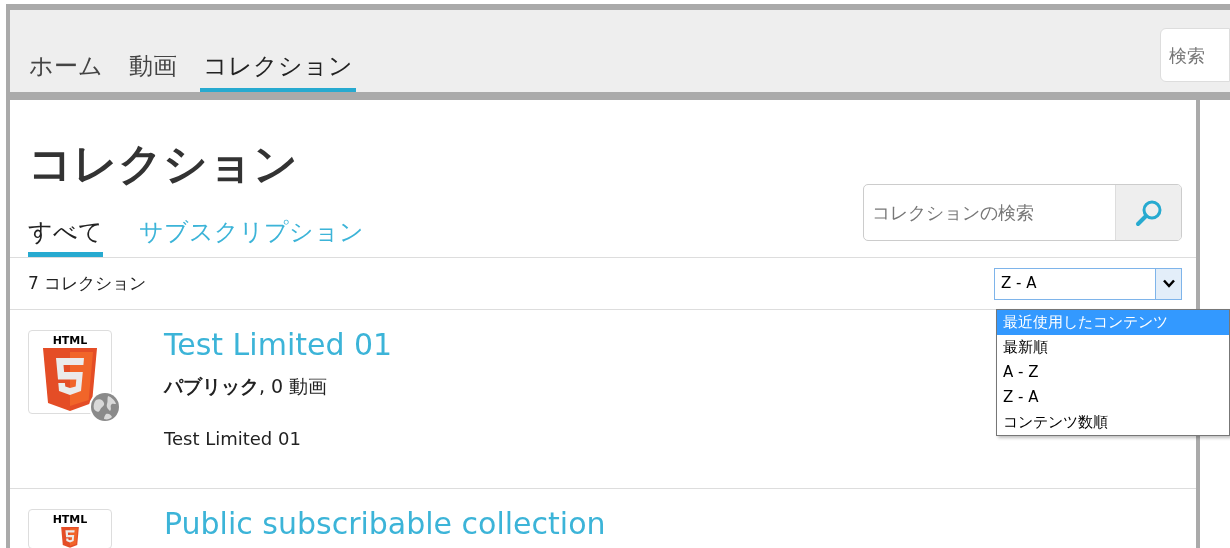 The width and height of the screenshot is (1230, 548). Describe the element at coordinates (87, 283) in the screenshot. I see `collection-count: 7 コレクション` at that location.